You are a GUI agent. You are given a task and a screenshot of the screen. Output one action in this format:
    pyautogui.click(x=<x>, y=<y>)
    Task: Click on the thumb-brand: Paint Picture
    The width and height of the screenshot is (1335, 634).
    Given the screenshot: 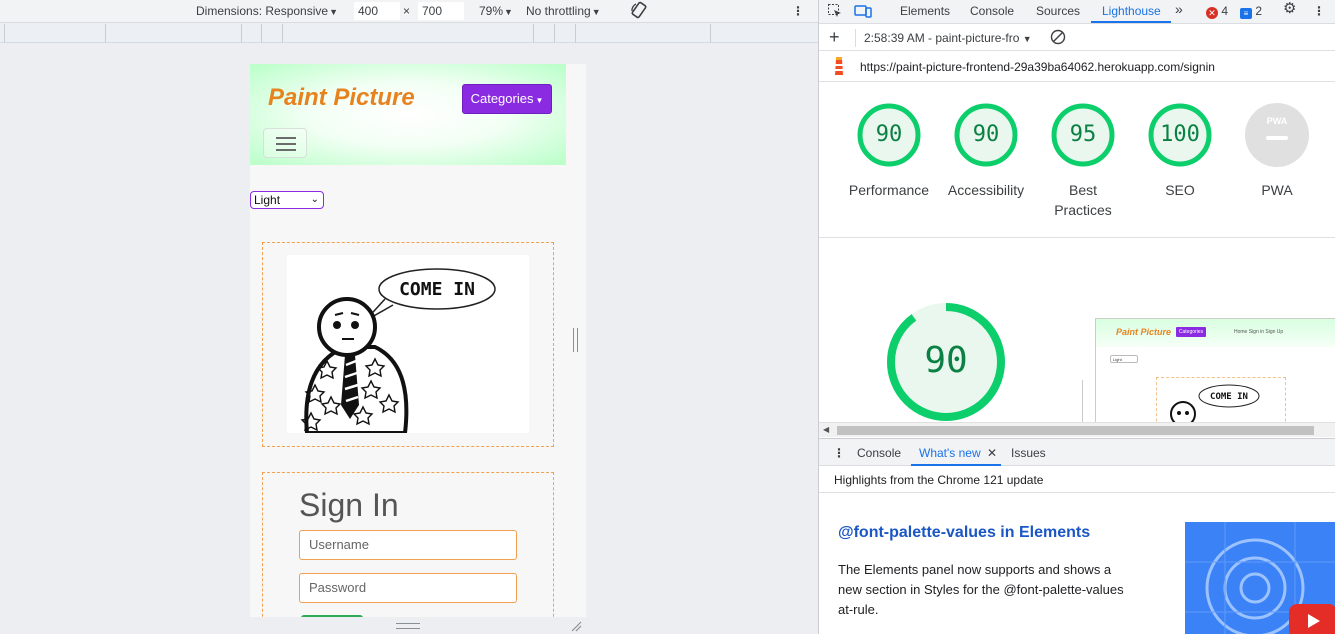 What is the action you would take?
    pyautogui.click(x=1144, y=332)
    